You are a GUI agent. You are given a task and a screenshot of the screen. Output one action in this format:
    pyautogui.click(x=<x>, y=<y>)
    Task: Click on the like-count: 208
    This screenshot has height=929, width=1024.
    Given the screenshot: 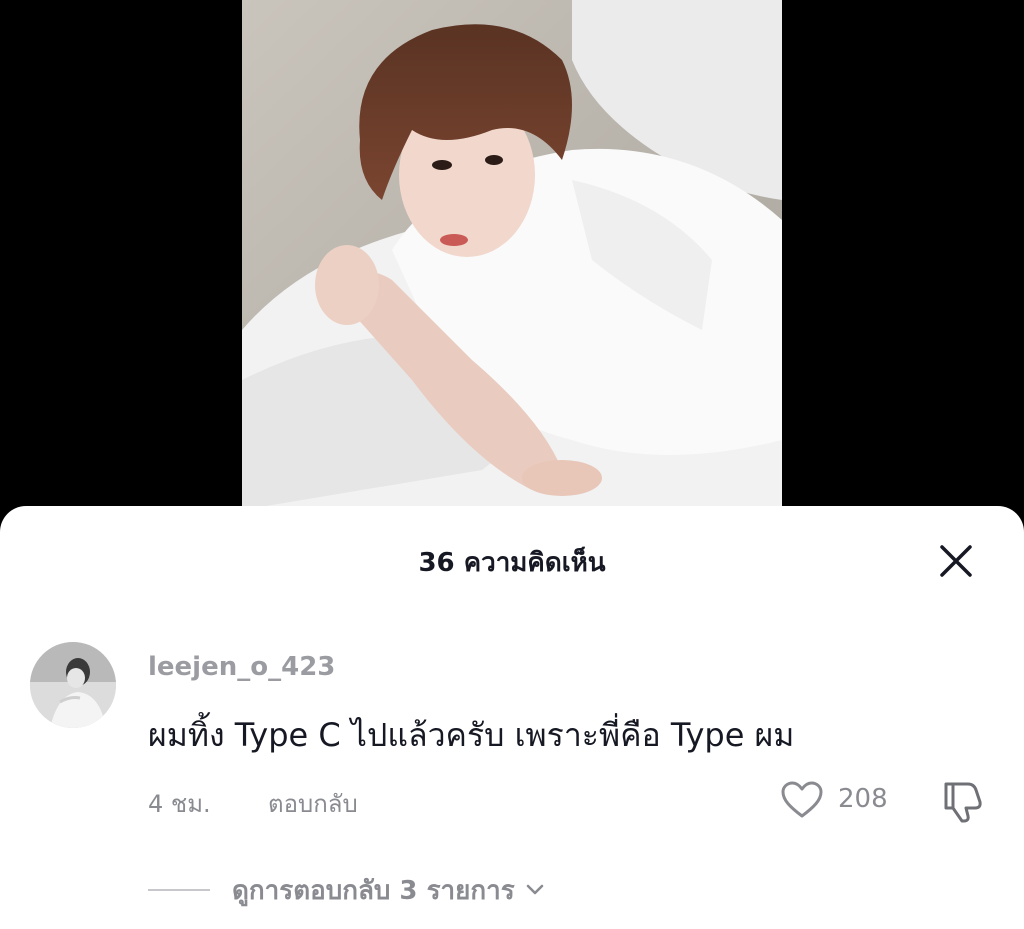 What is the action you would take?
    pyautogui.click(x=863, y=799)
    